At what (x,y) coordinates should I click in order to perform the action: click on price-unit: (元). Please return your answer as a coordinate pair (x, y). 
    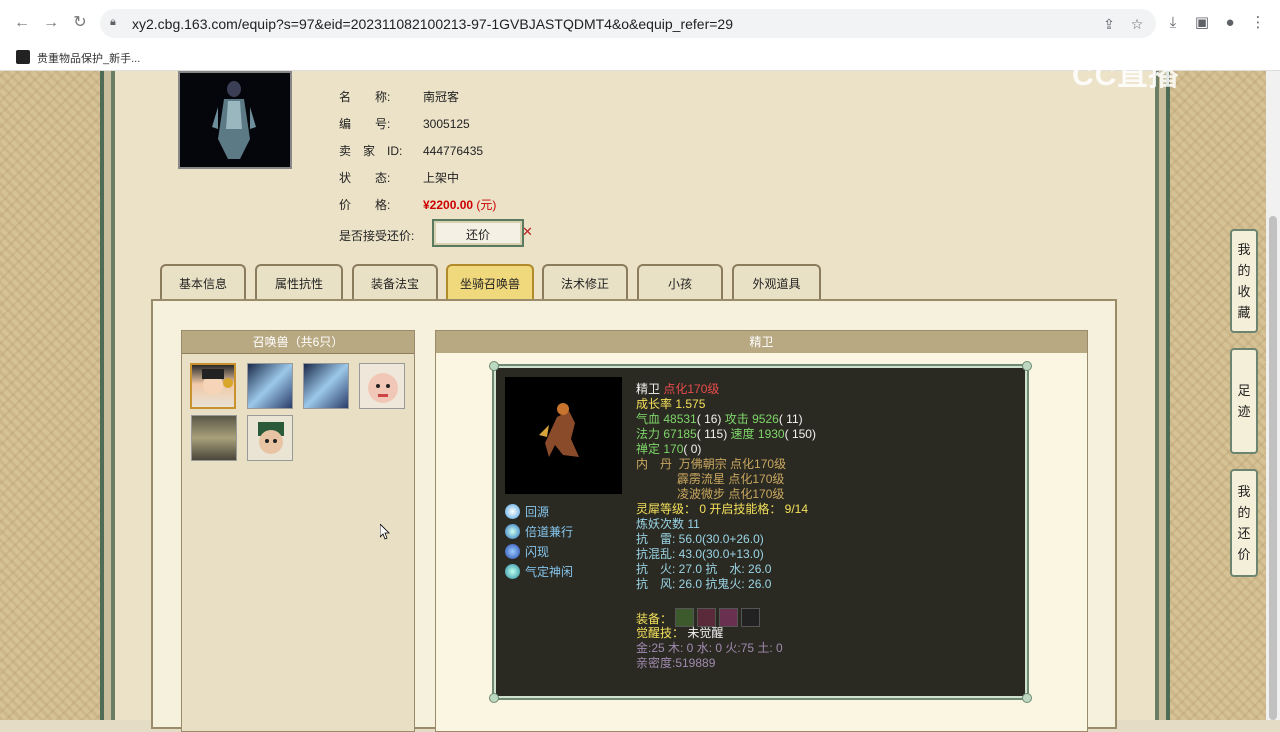
    Looking at the image, I should click on (486, 205).